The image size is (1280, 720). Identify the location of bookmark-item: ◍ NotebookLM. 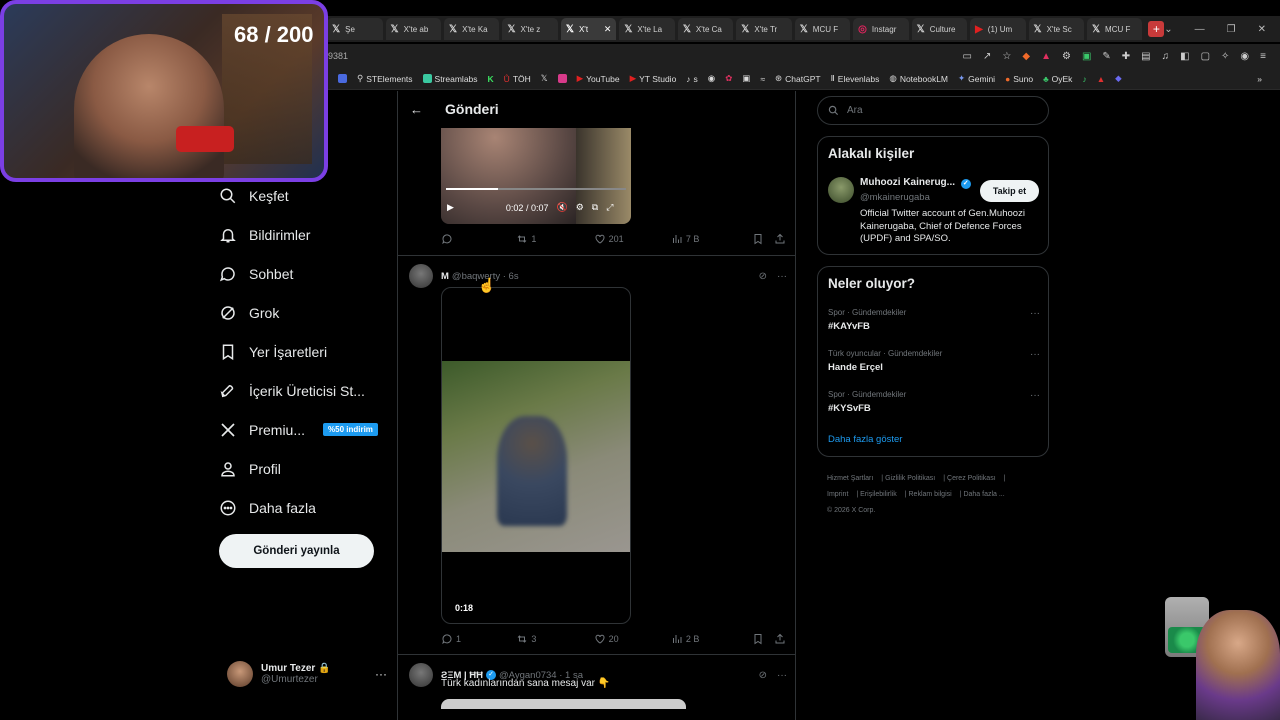
(918, 78).